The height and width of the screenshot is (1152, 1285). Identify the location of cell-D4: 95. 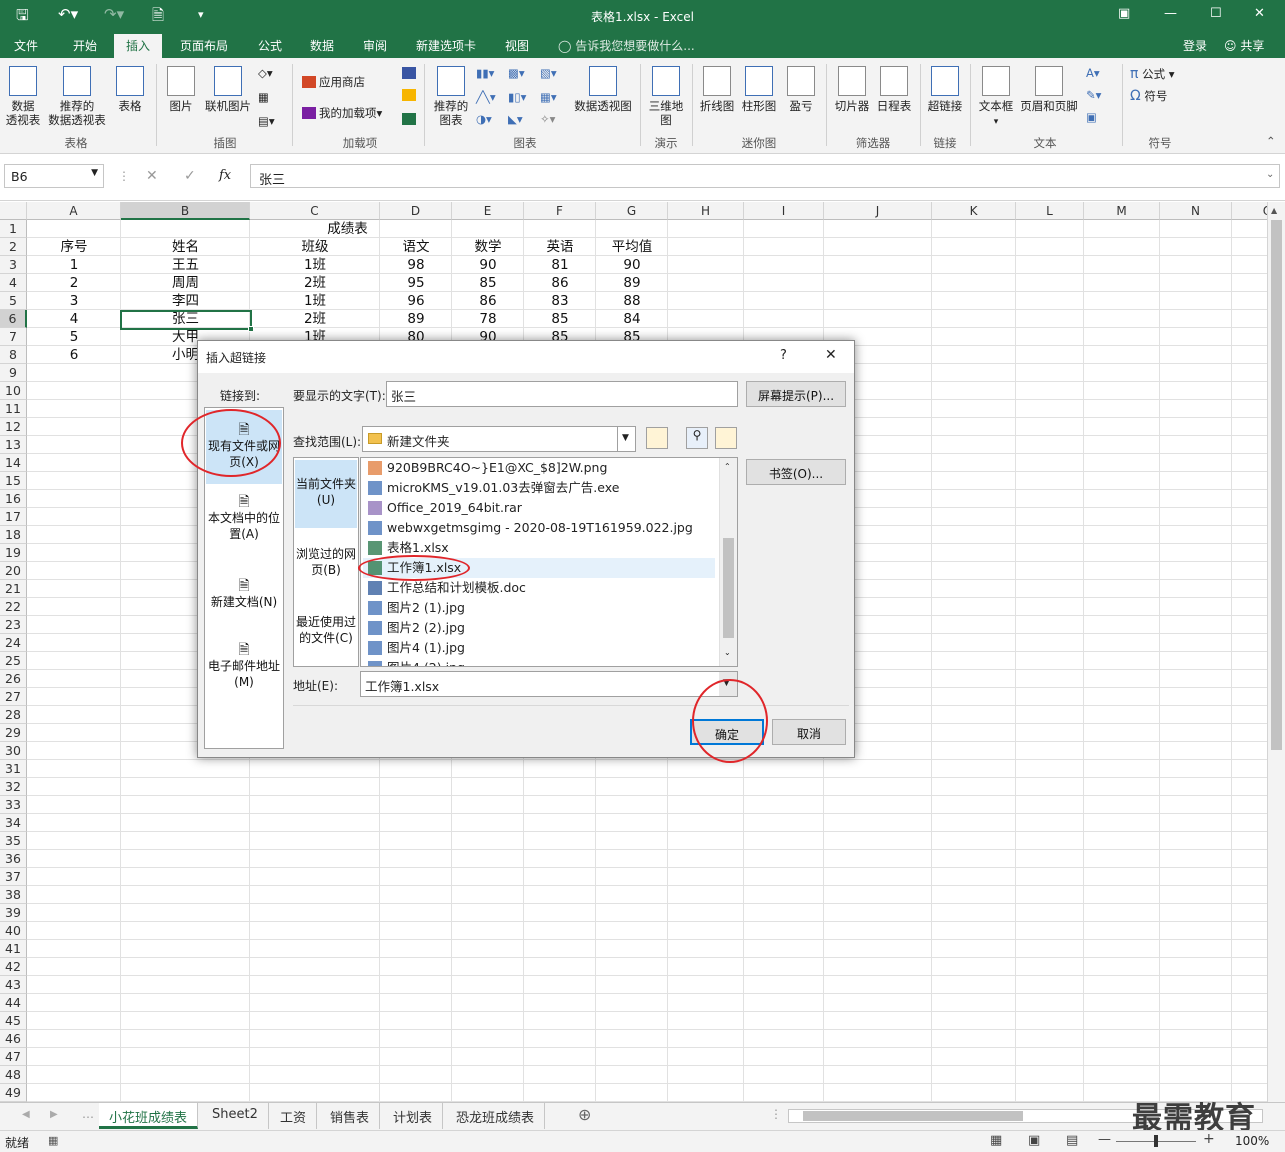
(416, 283).